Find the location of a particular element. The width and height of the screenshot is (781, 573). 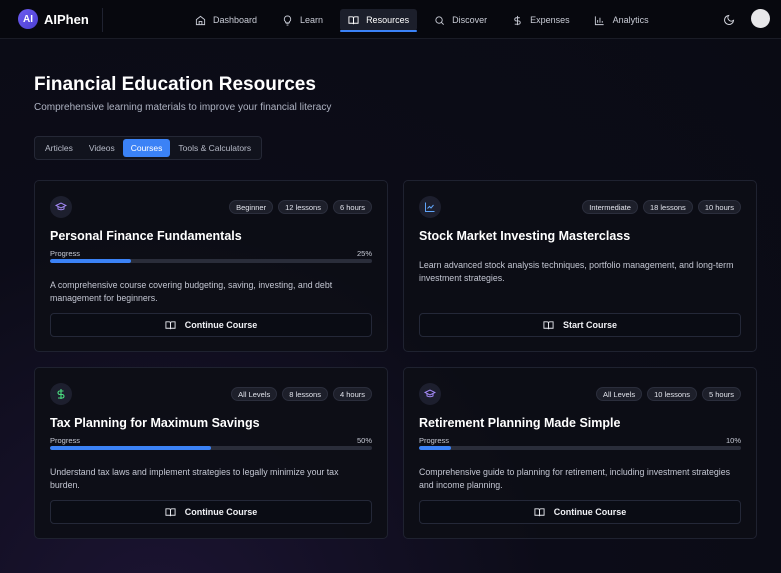

progress-percent: 10% is located at coordinates (733, 440).